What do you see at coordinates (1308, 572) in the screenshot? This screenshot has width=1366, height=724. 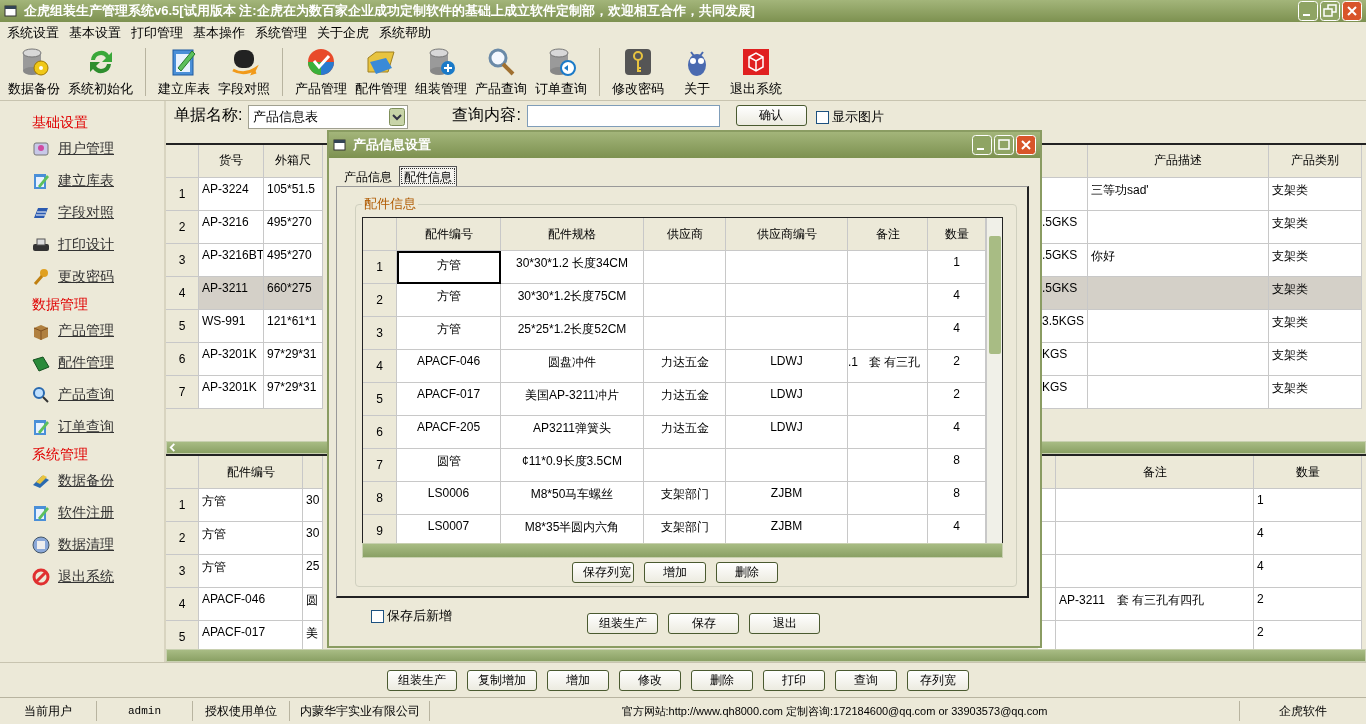 I see `table-cell: 4` at bounding box center [1308, 572].